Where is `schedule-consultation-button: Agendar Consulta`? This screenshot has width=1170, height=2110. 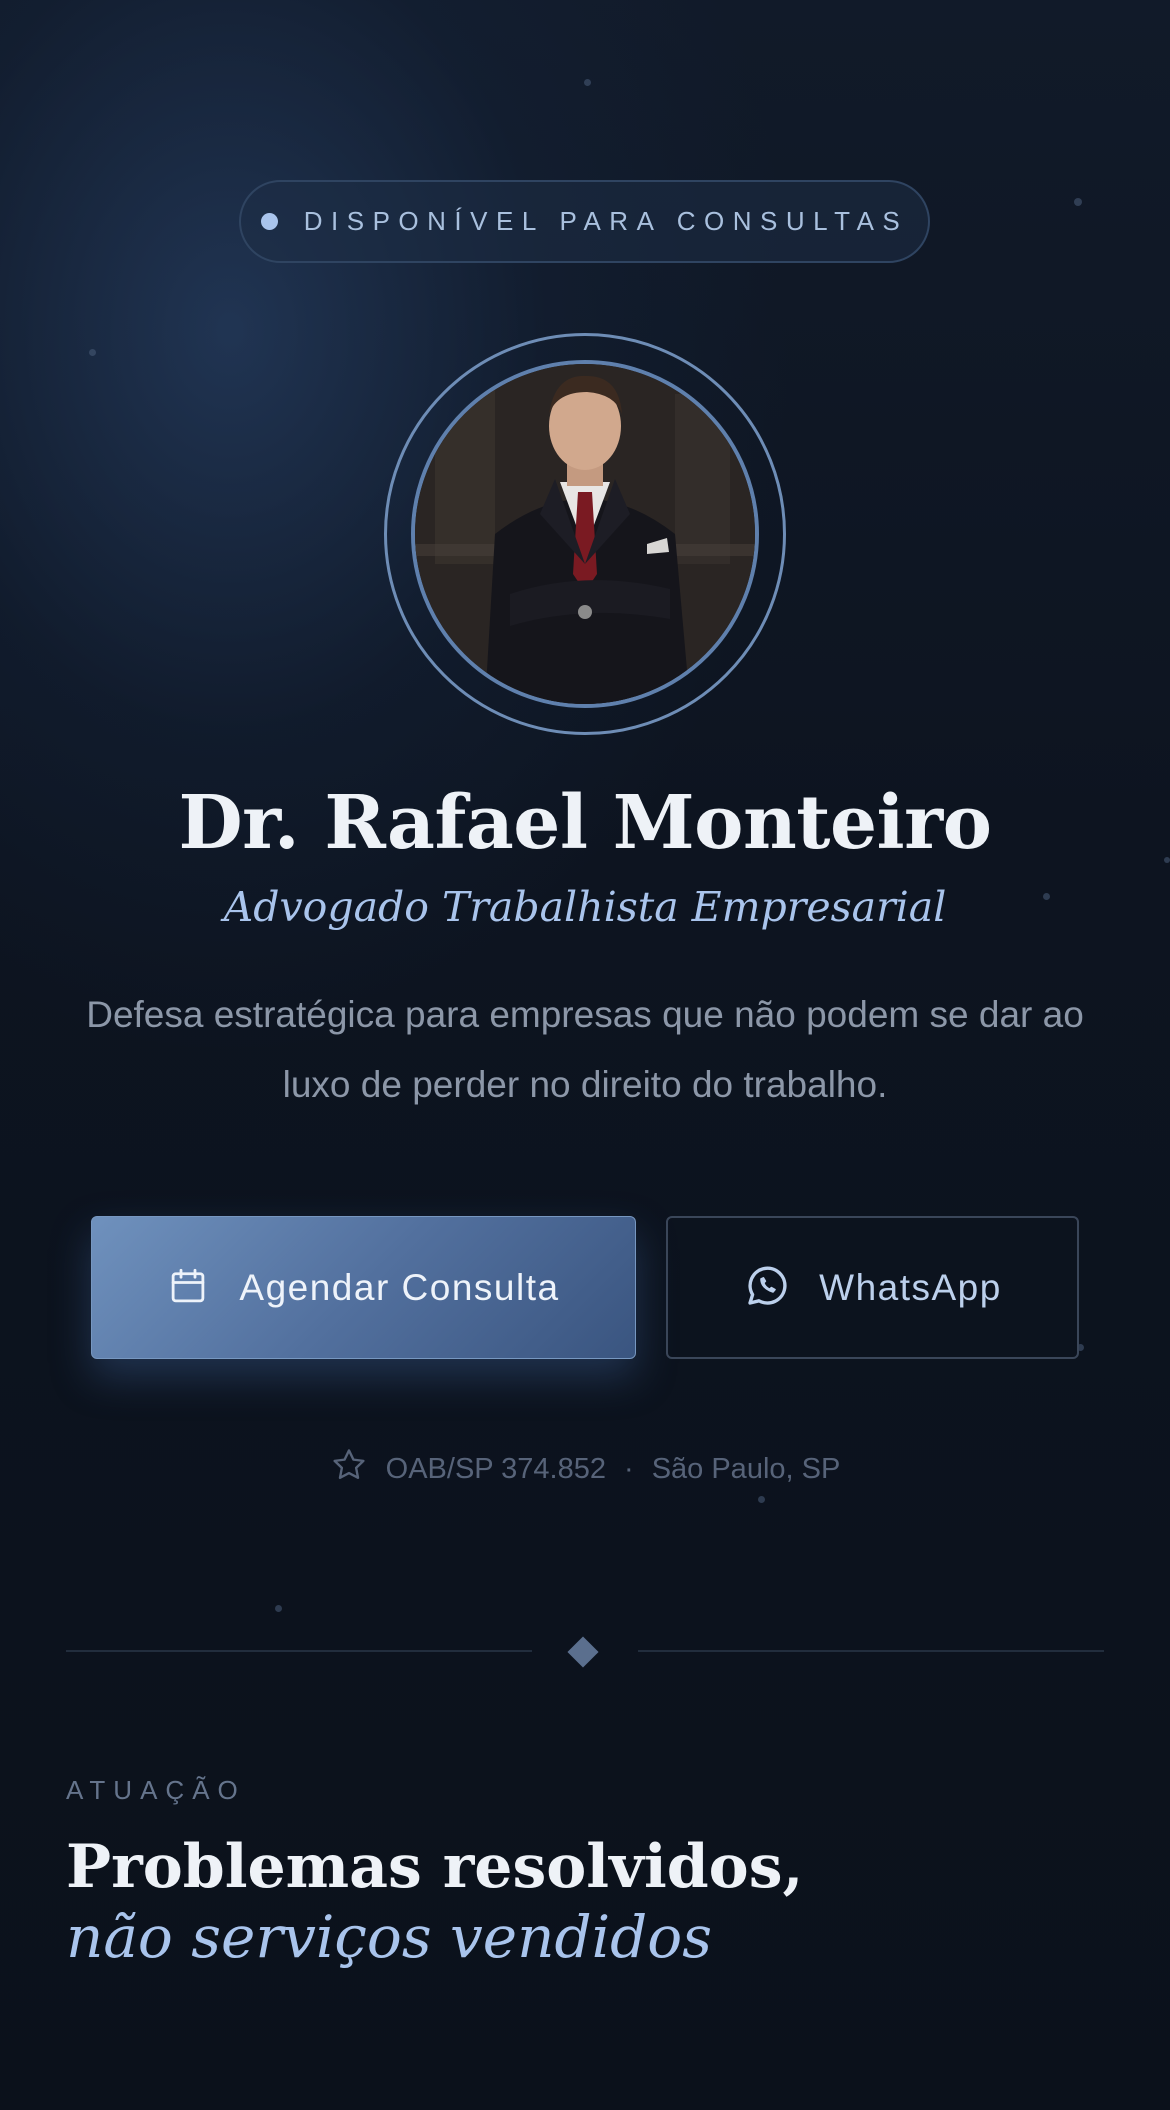
schedule-consultation-button: Agendar Consulta is located at coordinates (363, 1287).